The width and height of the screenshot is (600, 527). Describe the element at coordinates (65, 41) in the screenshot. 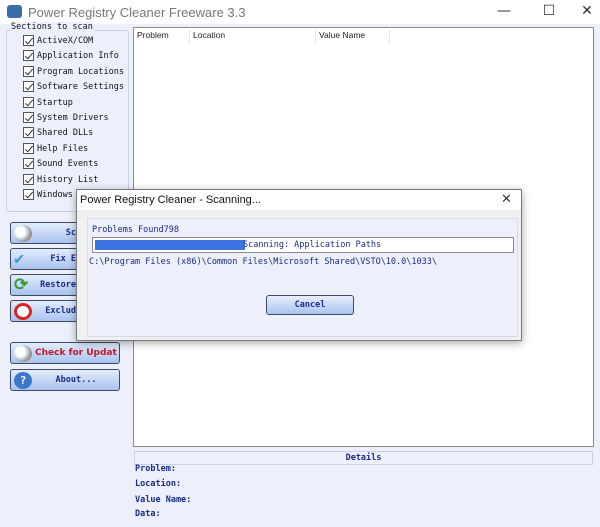

I see `section-label: ActiveX/COM` at that location.